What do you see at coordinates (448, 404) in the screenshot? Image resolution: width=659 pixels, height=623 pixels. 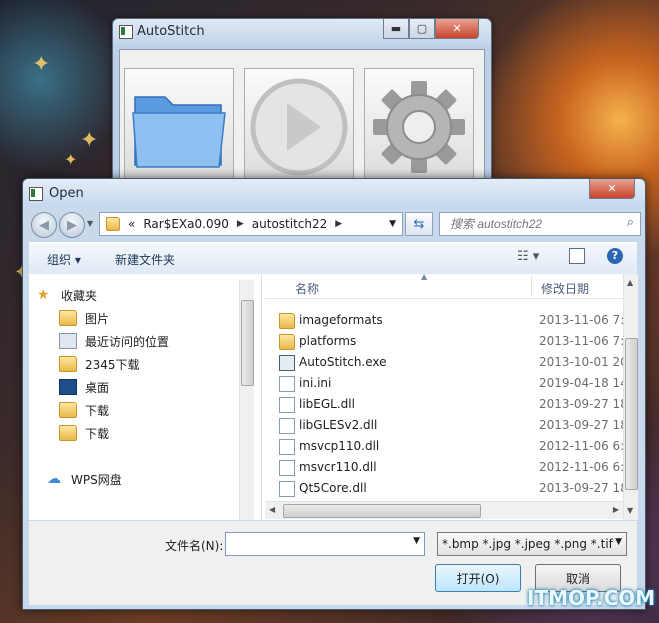 I see `file-row: libEGL.dll 2013-09-27 18:` at bounding box center [448, 404].